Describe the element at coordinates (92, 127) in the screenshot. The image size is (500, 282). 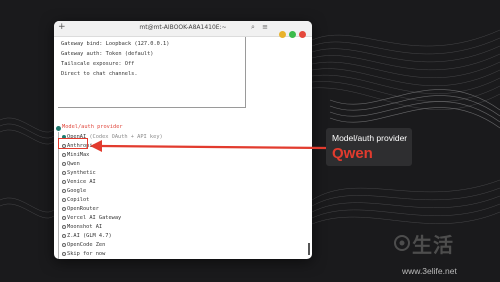
I see `prompt-label: Model/auth provider` at that location.